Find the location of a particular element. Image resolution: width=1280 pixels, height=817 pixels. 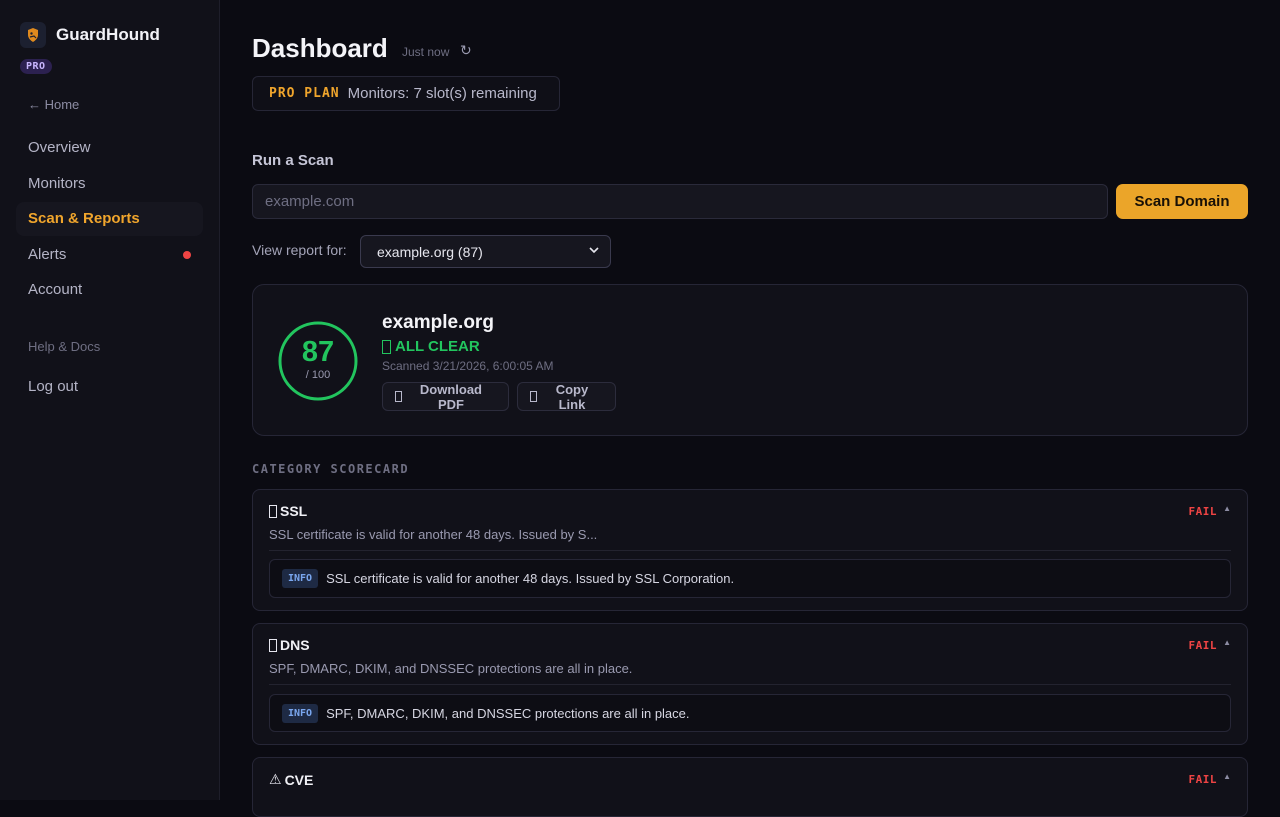

category-name: SSL is located at coordinates (294, 511).